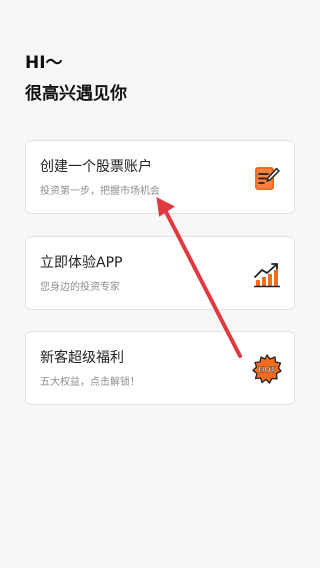 This screenshot has width=320, height=568. I want to click on edit-document-icon, so click(267, 178).